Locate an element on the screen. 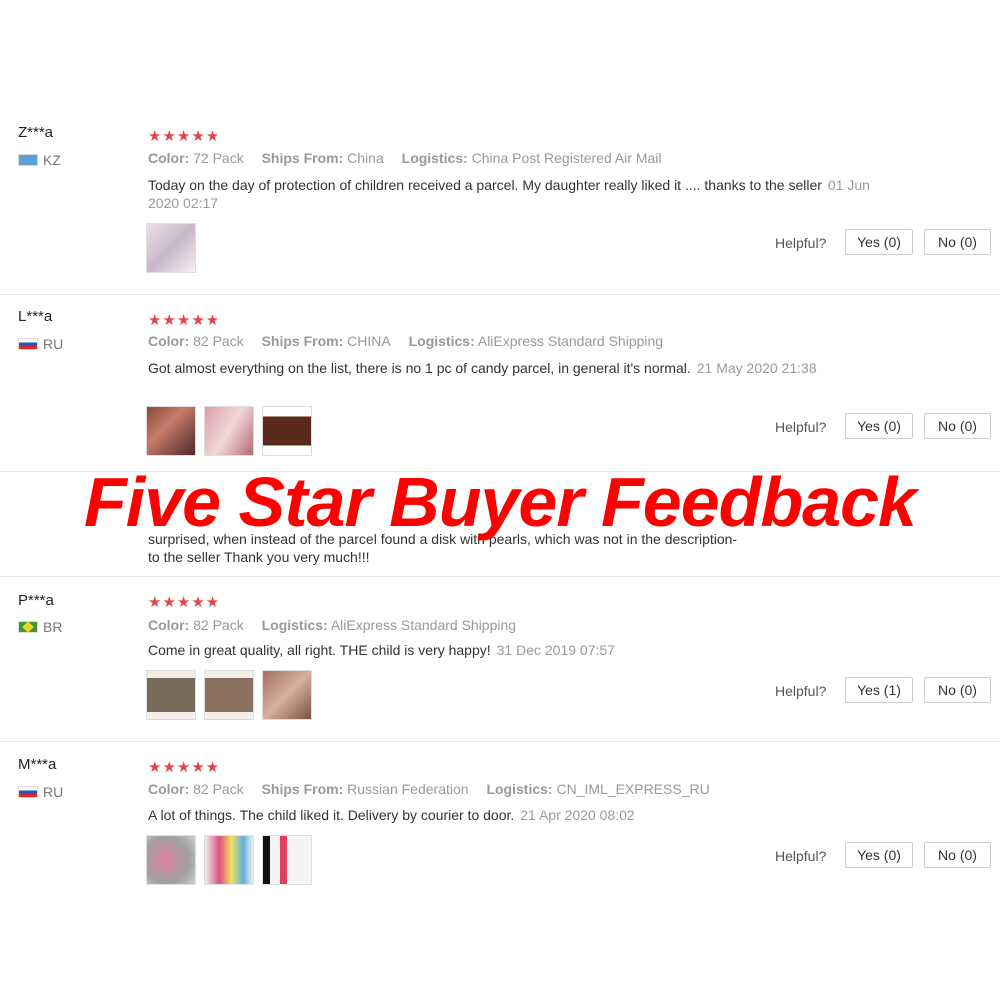 The image size is (1000, 1000). reviewer-name: L***a is located at coordinates (35, 316).